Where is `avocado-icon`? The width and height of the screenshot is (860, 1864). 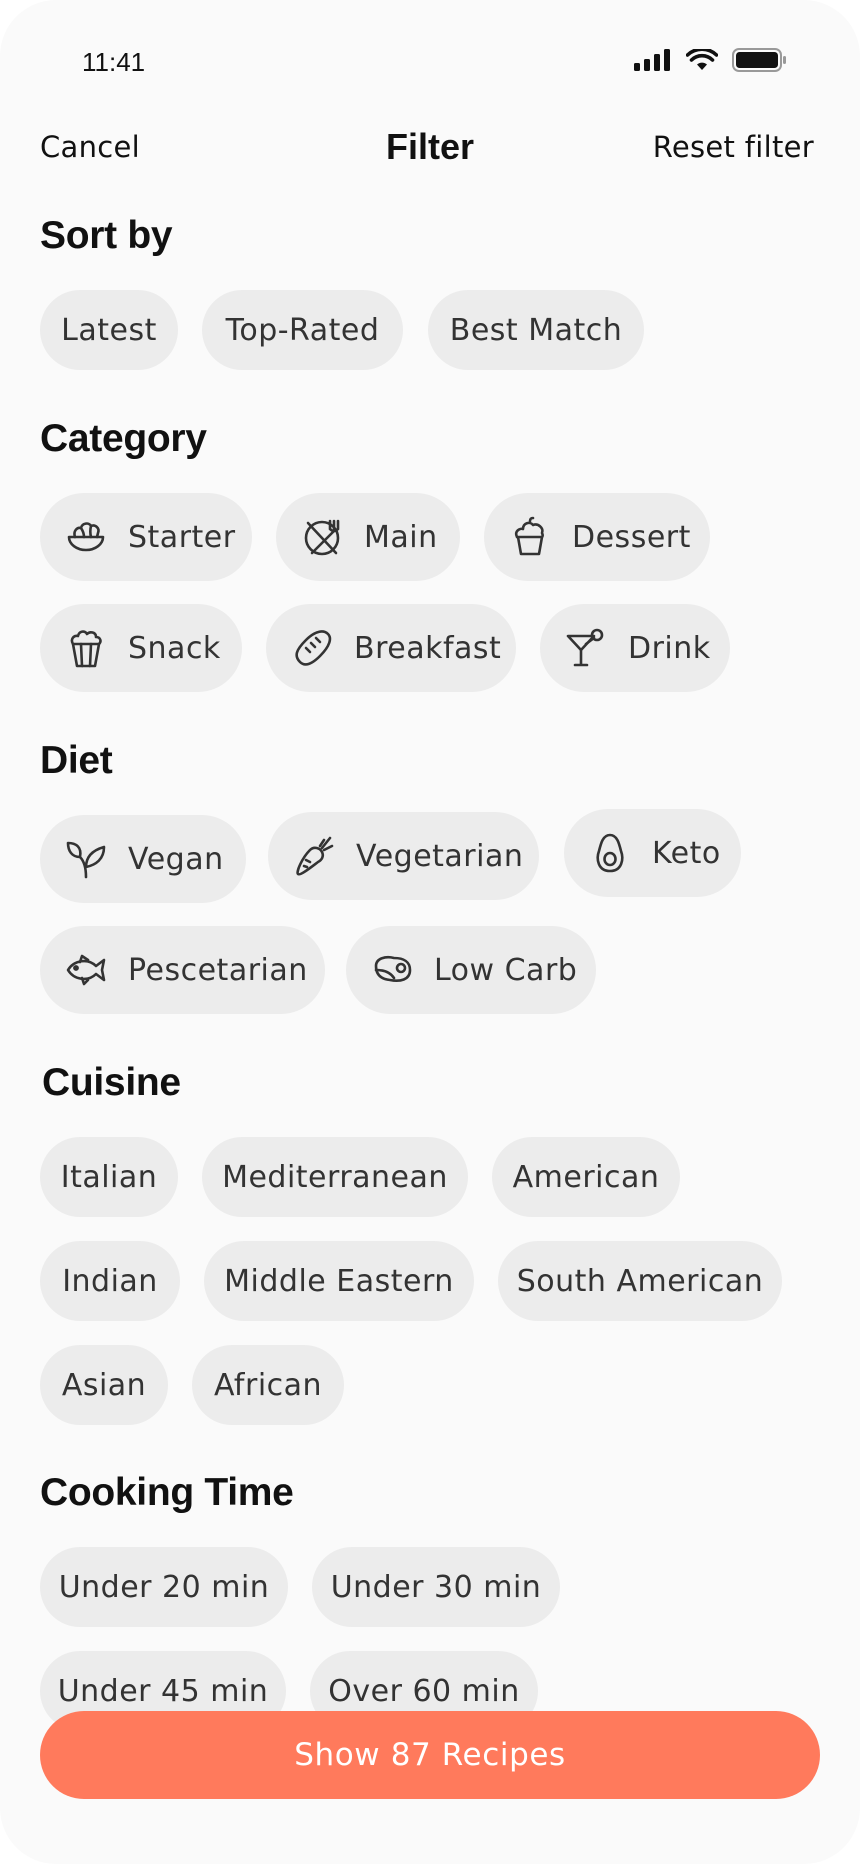 avocado-icon is located at coordinates (610, 853).